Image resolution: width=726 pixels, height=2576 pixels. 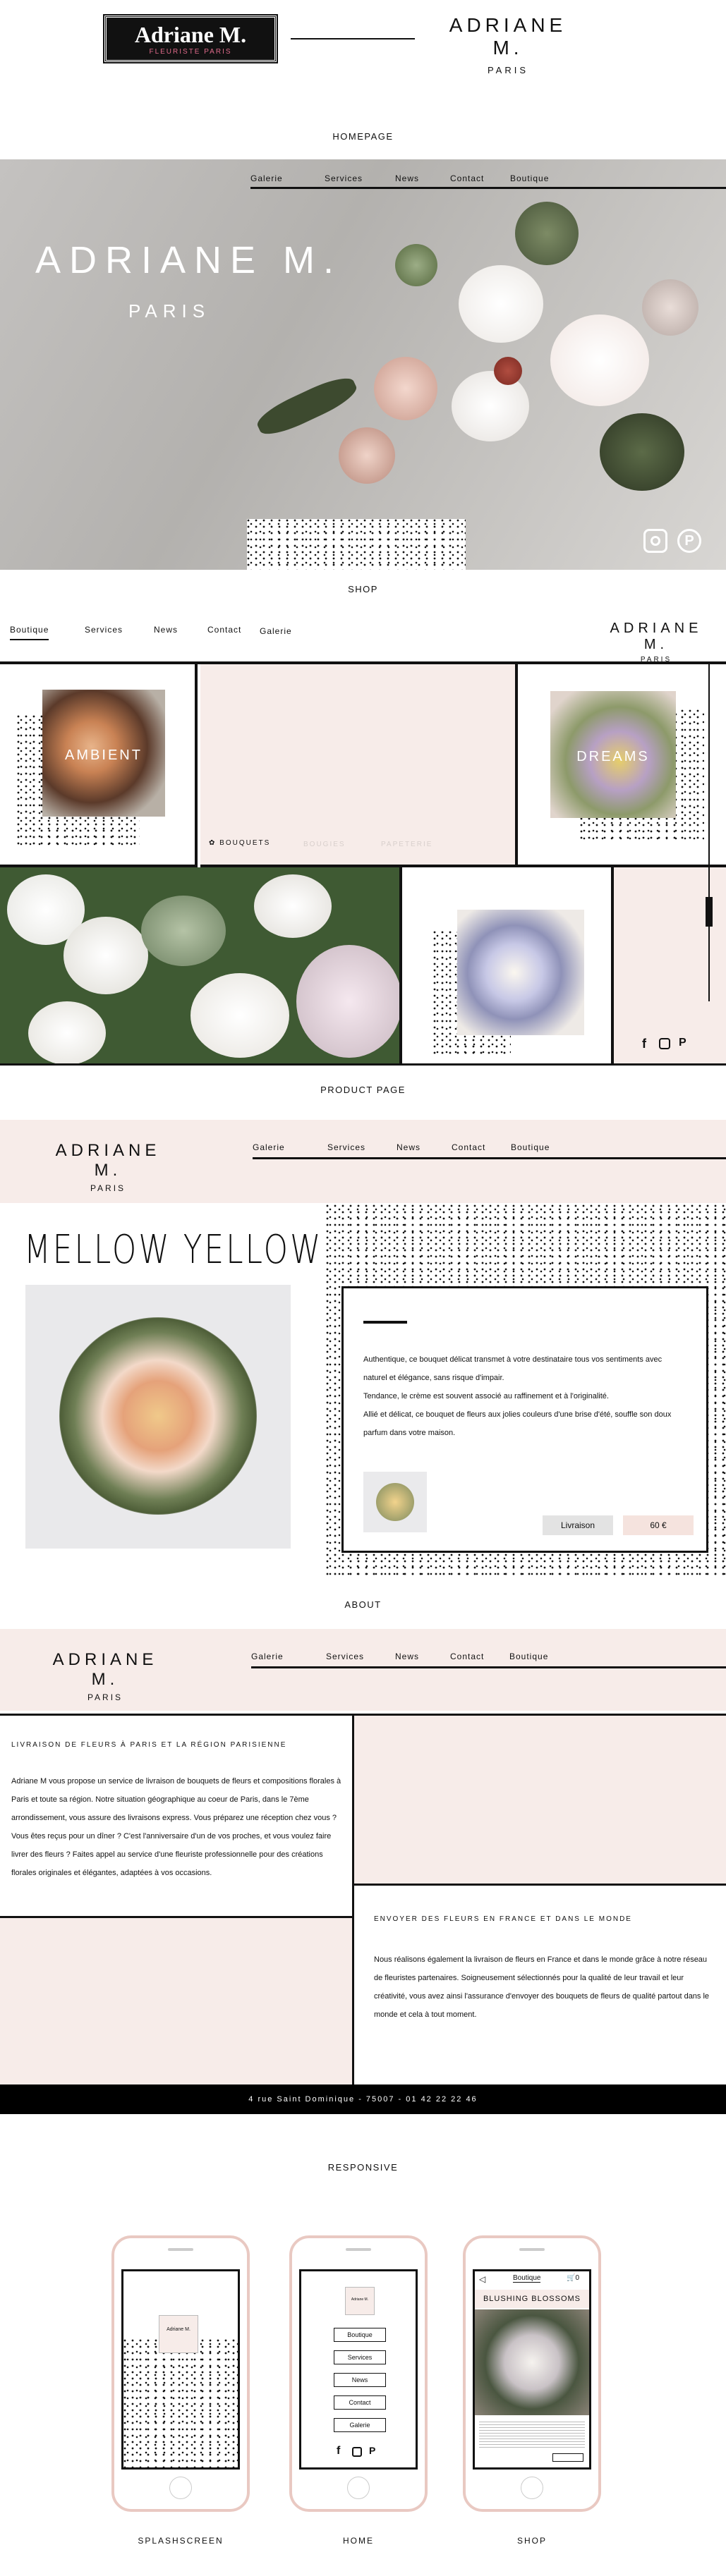 I want to click on shop-nav-galerie: Galerie, so click(x=276, y=631).